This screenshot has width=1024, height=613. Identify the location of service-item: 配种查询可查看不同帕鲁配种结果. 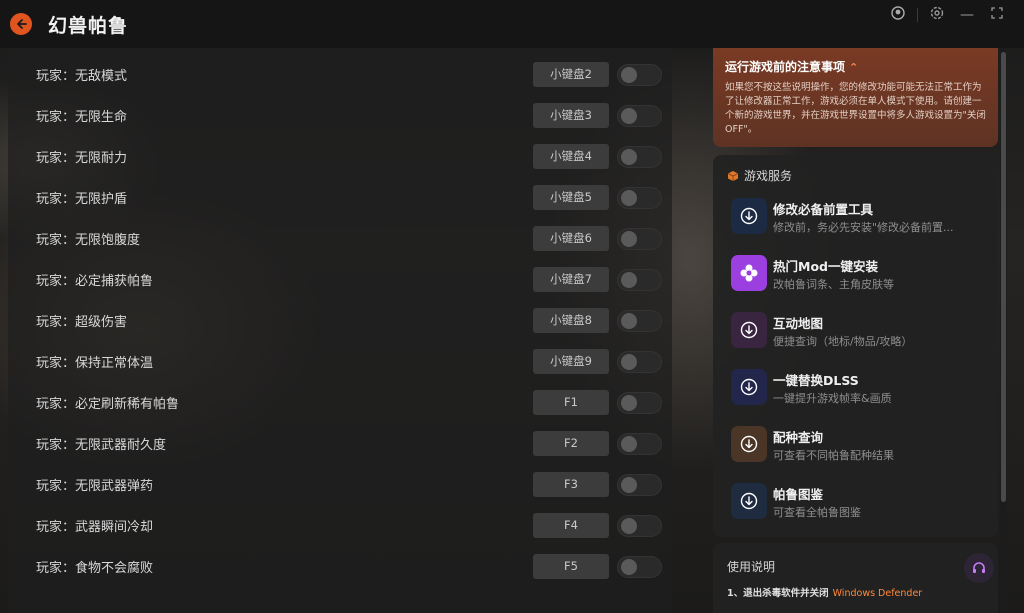
(861, 447).